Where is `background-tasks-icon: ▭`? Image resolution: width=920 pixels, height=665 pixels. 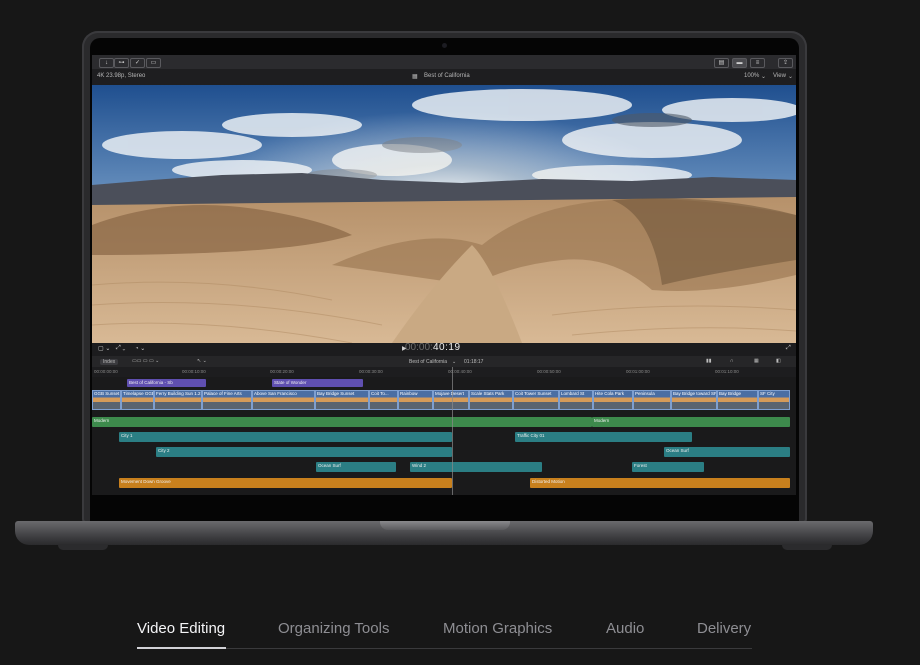 background-tasks-icon: ▭ is located at coordinates (153, 63).